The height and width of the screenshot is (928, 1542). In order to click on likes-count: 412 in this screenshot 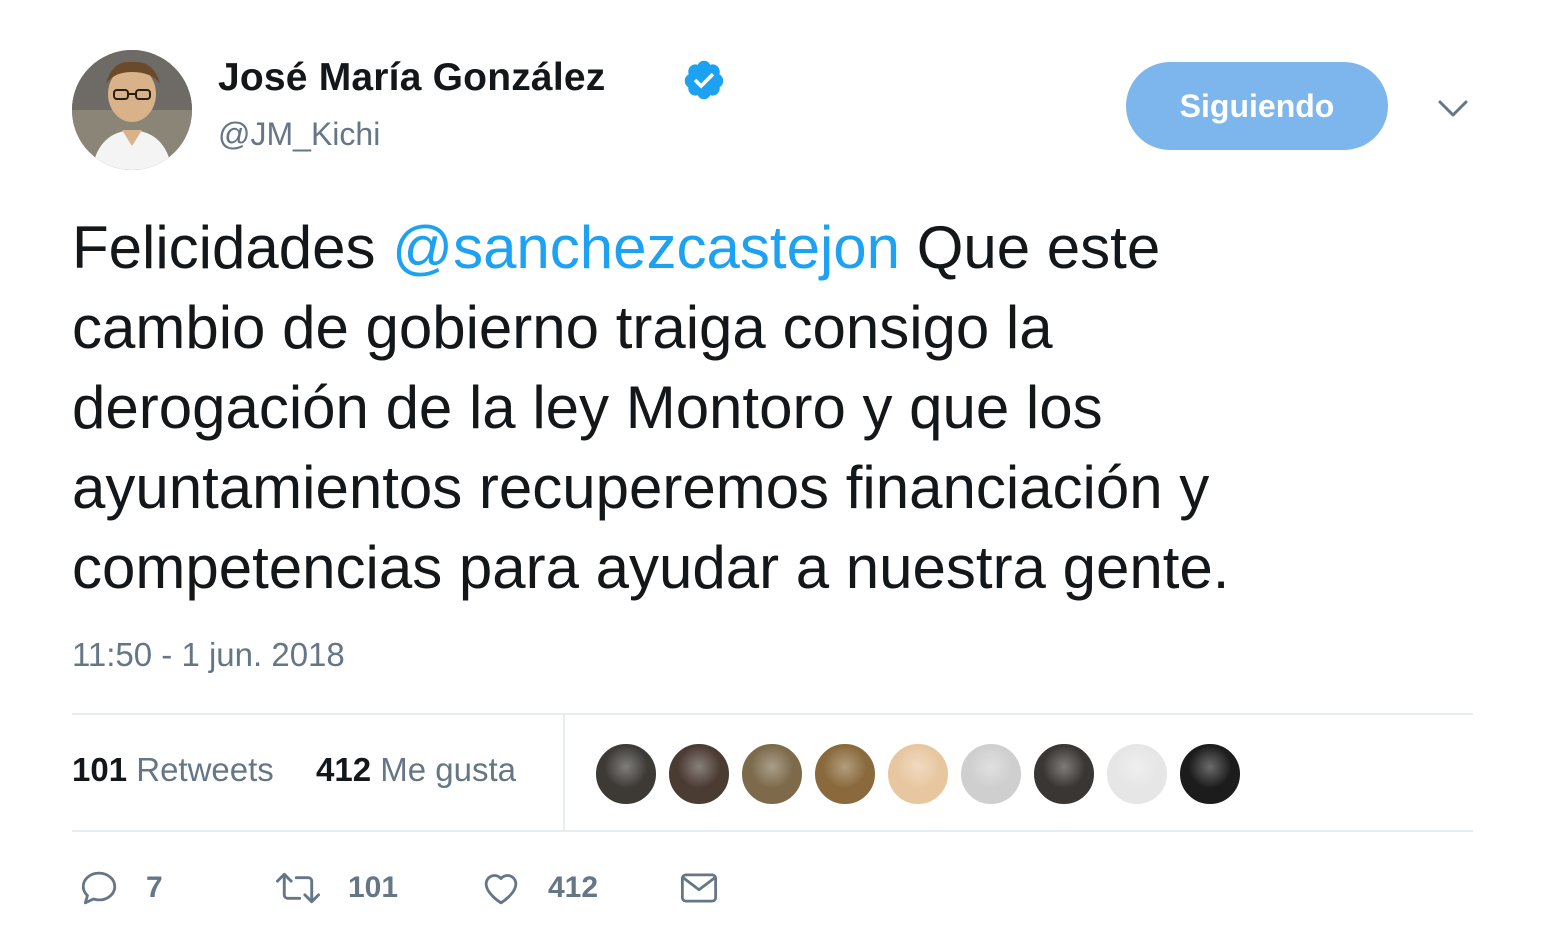, I will do `click(344, 769)`.